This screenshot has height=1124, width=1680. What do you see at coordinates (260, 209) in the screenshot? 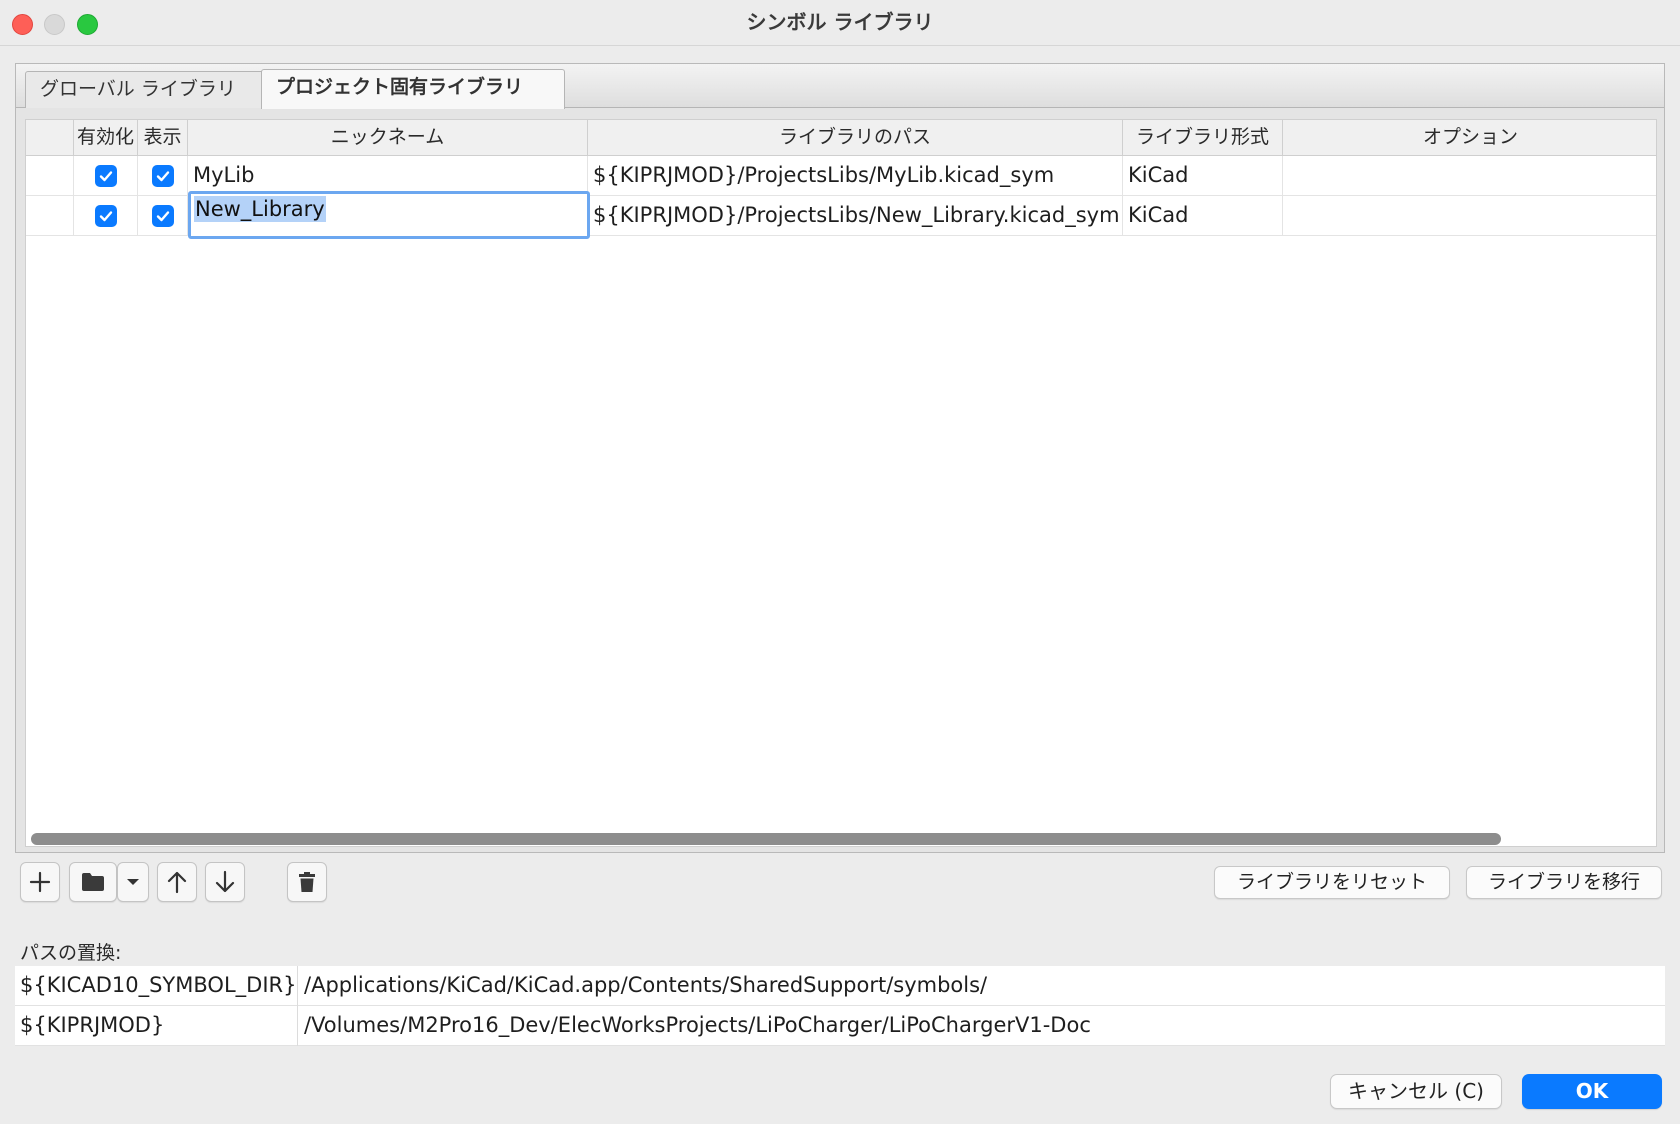
I see `selected-text: New_Library` at bounding box center [260, 209].